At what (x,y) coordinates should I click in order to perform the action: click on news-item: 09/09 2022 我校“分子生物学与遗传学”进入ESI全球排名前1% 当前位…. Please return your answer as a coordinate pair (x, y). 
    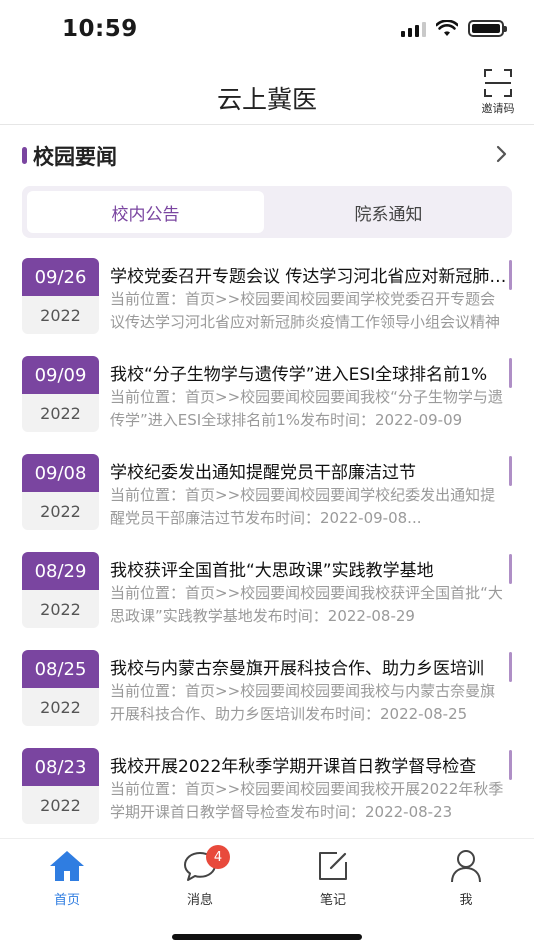
    Looking at the image, I should click on (267, 399).